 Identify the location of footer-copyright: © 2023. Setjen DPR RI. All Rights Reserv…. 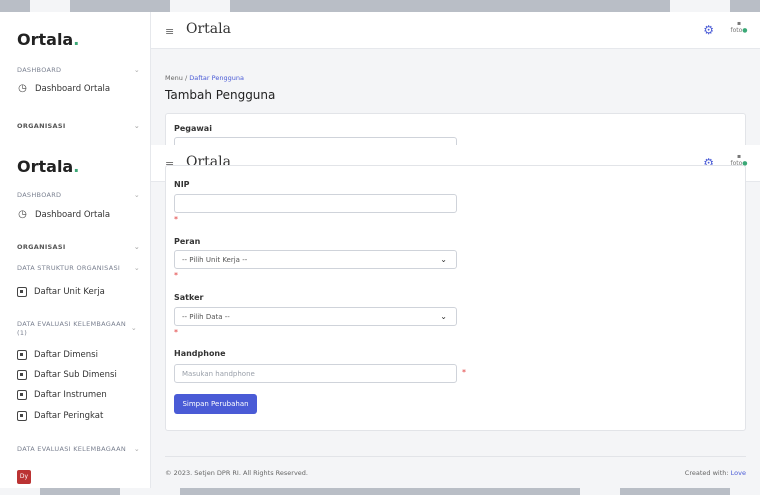
(236, 473).